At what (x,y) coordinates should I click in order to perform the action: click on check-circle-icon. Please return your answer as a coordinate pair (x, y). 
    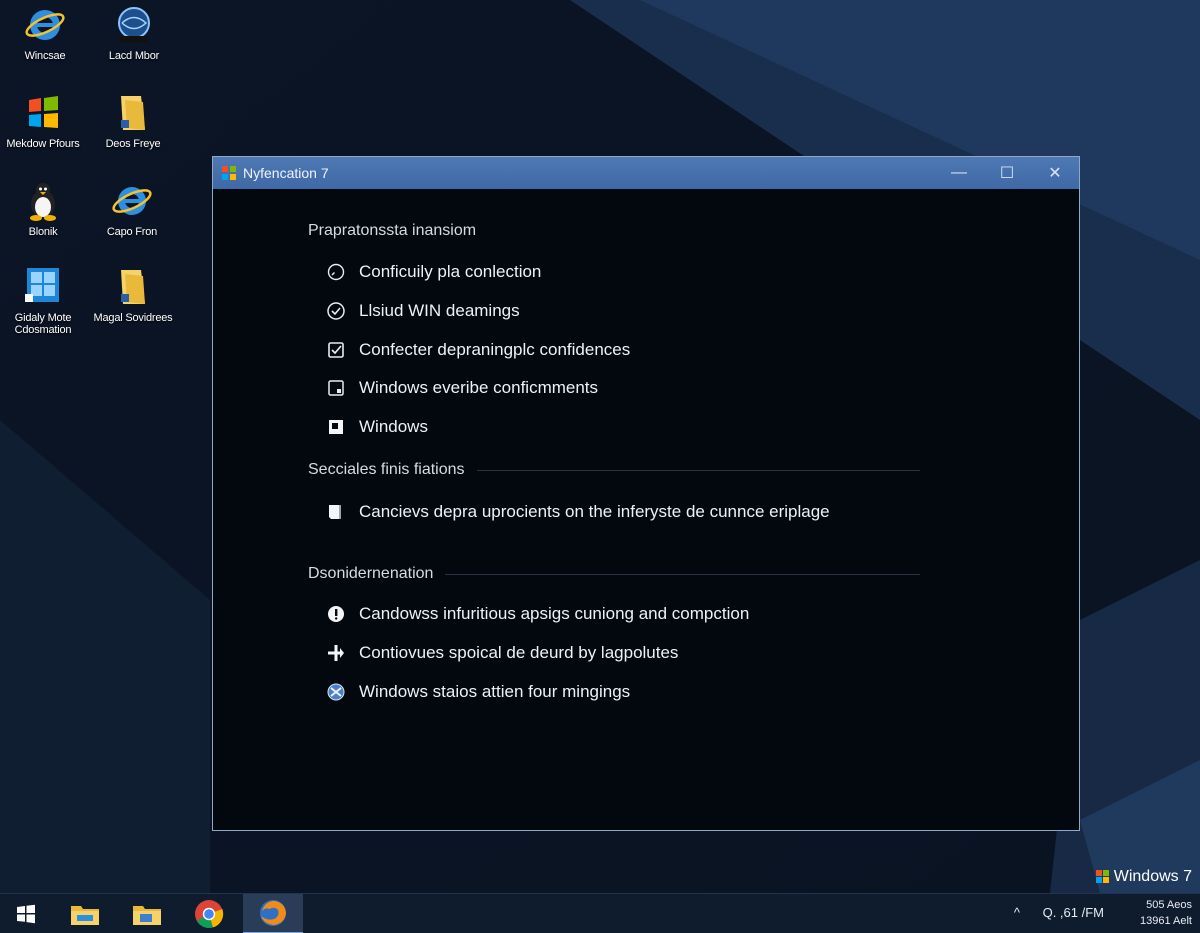
    Looking at the image, I should click on (336, 311).